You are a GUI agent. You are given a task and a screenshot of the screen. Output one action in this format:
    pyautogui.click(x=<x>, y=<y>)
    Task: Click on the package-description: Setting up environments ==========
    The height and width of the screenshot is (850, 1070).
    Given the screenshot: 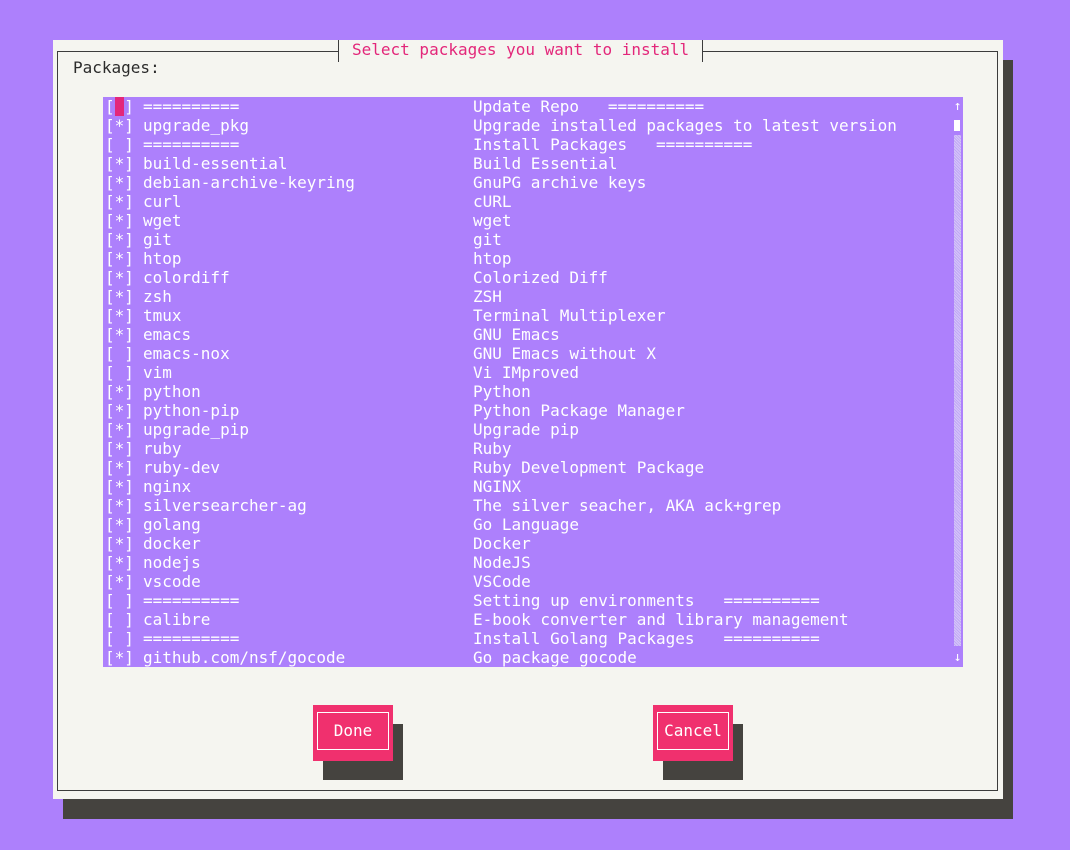 What is the action you would take?
    pyautogui.click(x=646, y=600)
    